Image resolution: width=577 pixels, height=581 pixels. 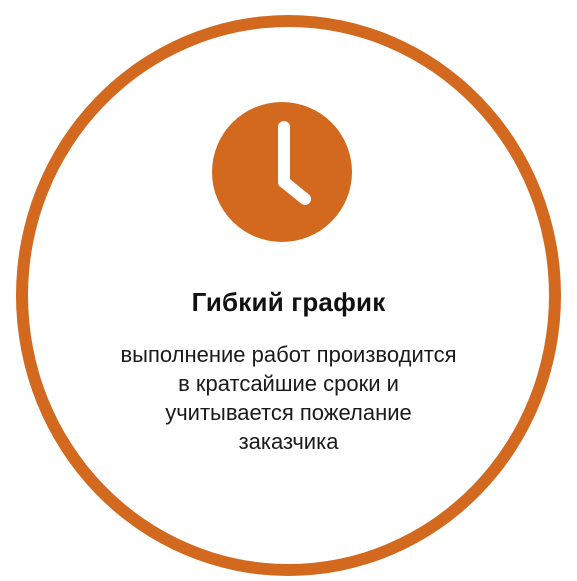 I want to click on description-line: в кратсайшие сроки и, so click(x=288, y=383).